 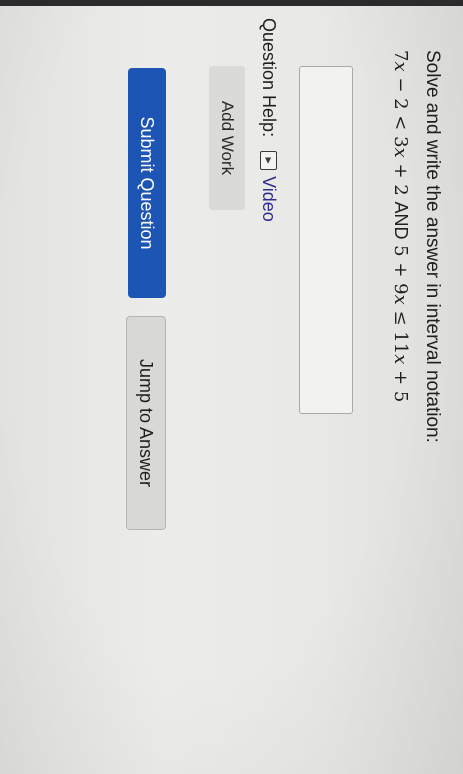 What do you see at coordinates (400, 104) in the screenshot?
I see `math-op1: − 2 <` at bounding box center [400, 104].